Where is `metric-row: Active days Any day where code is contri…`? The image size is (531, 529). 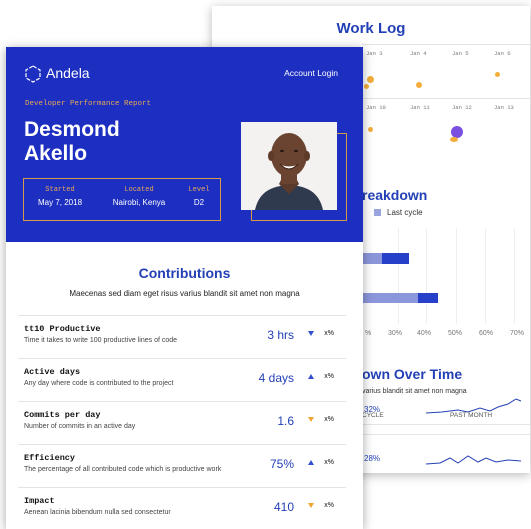 metric-row: Active days Any day where code is contri… is located at coordinates (182, 380).